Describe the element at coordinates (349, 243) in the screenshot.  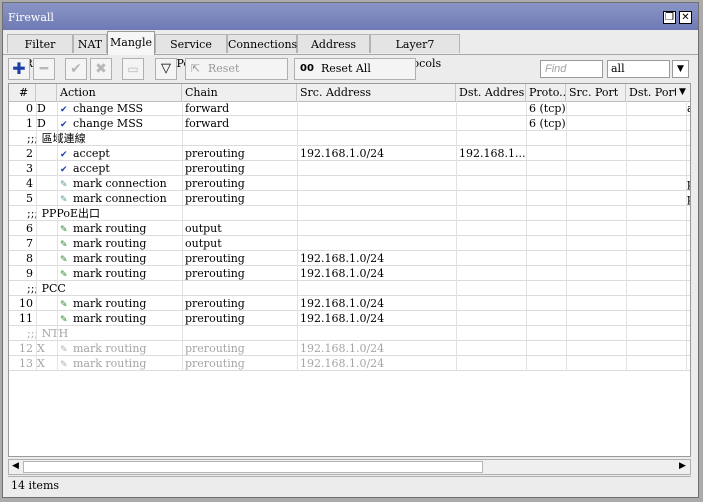
I see `table-row: 7 ✎ mark routing output` at that location.